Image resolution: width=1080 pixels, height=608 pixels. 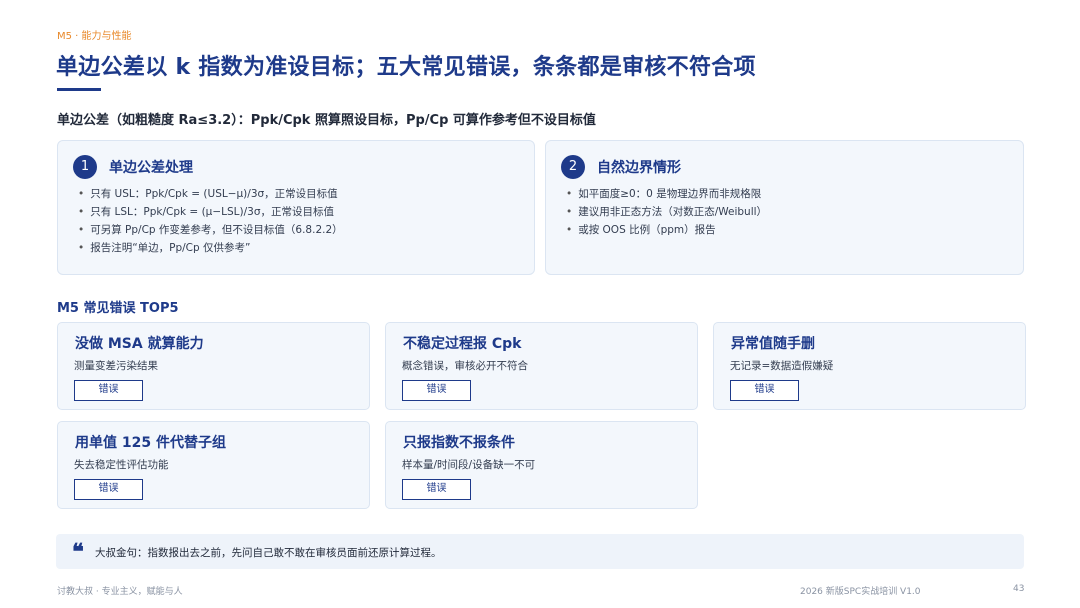 What do you see at coordinates (1019, 589) in the screenshot?
I see `page-number: 43` at bounding box center [1019, 589].